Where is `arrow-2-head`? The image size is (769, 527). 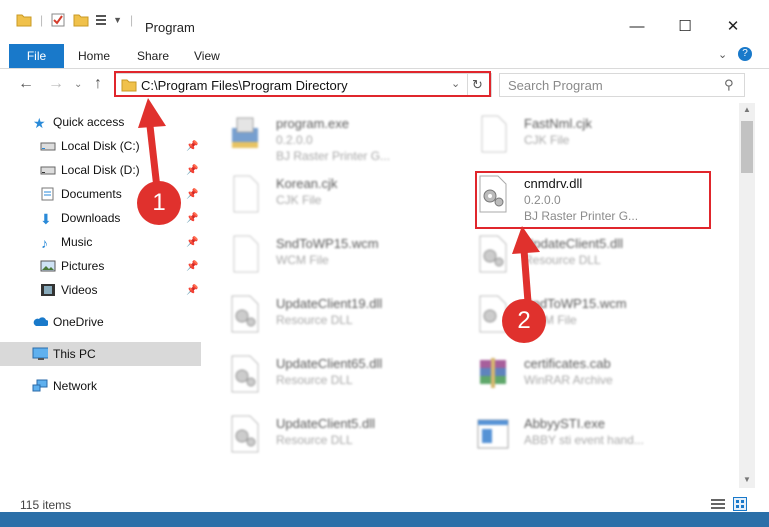
arrow-2-head is located at coordinates (526, 240).